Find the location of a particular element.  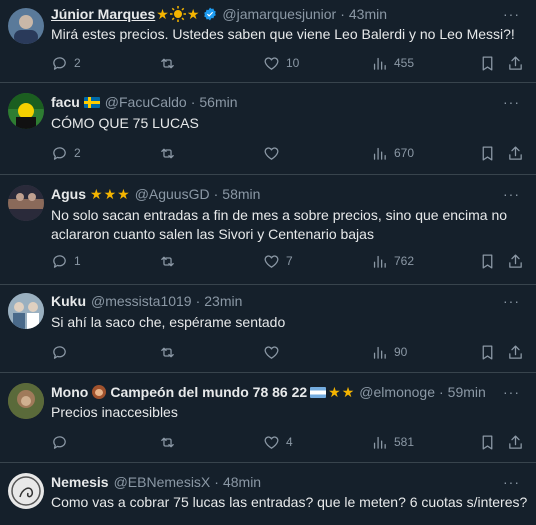

reply-button: 1 is located at coordinates (66, 261).